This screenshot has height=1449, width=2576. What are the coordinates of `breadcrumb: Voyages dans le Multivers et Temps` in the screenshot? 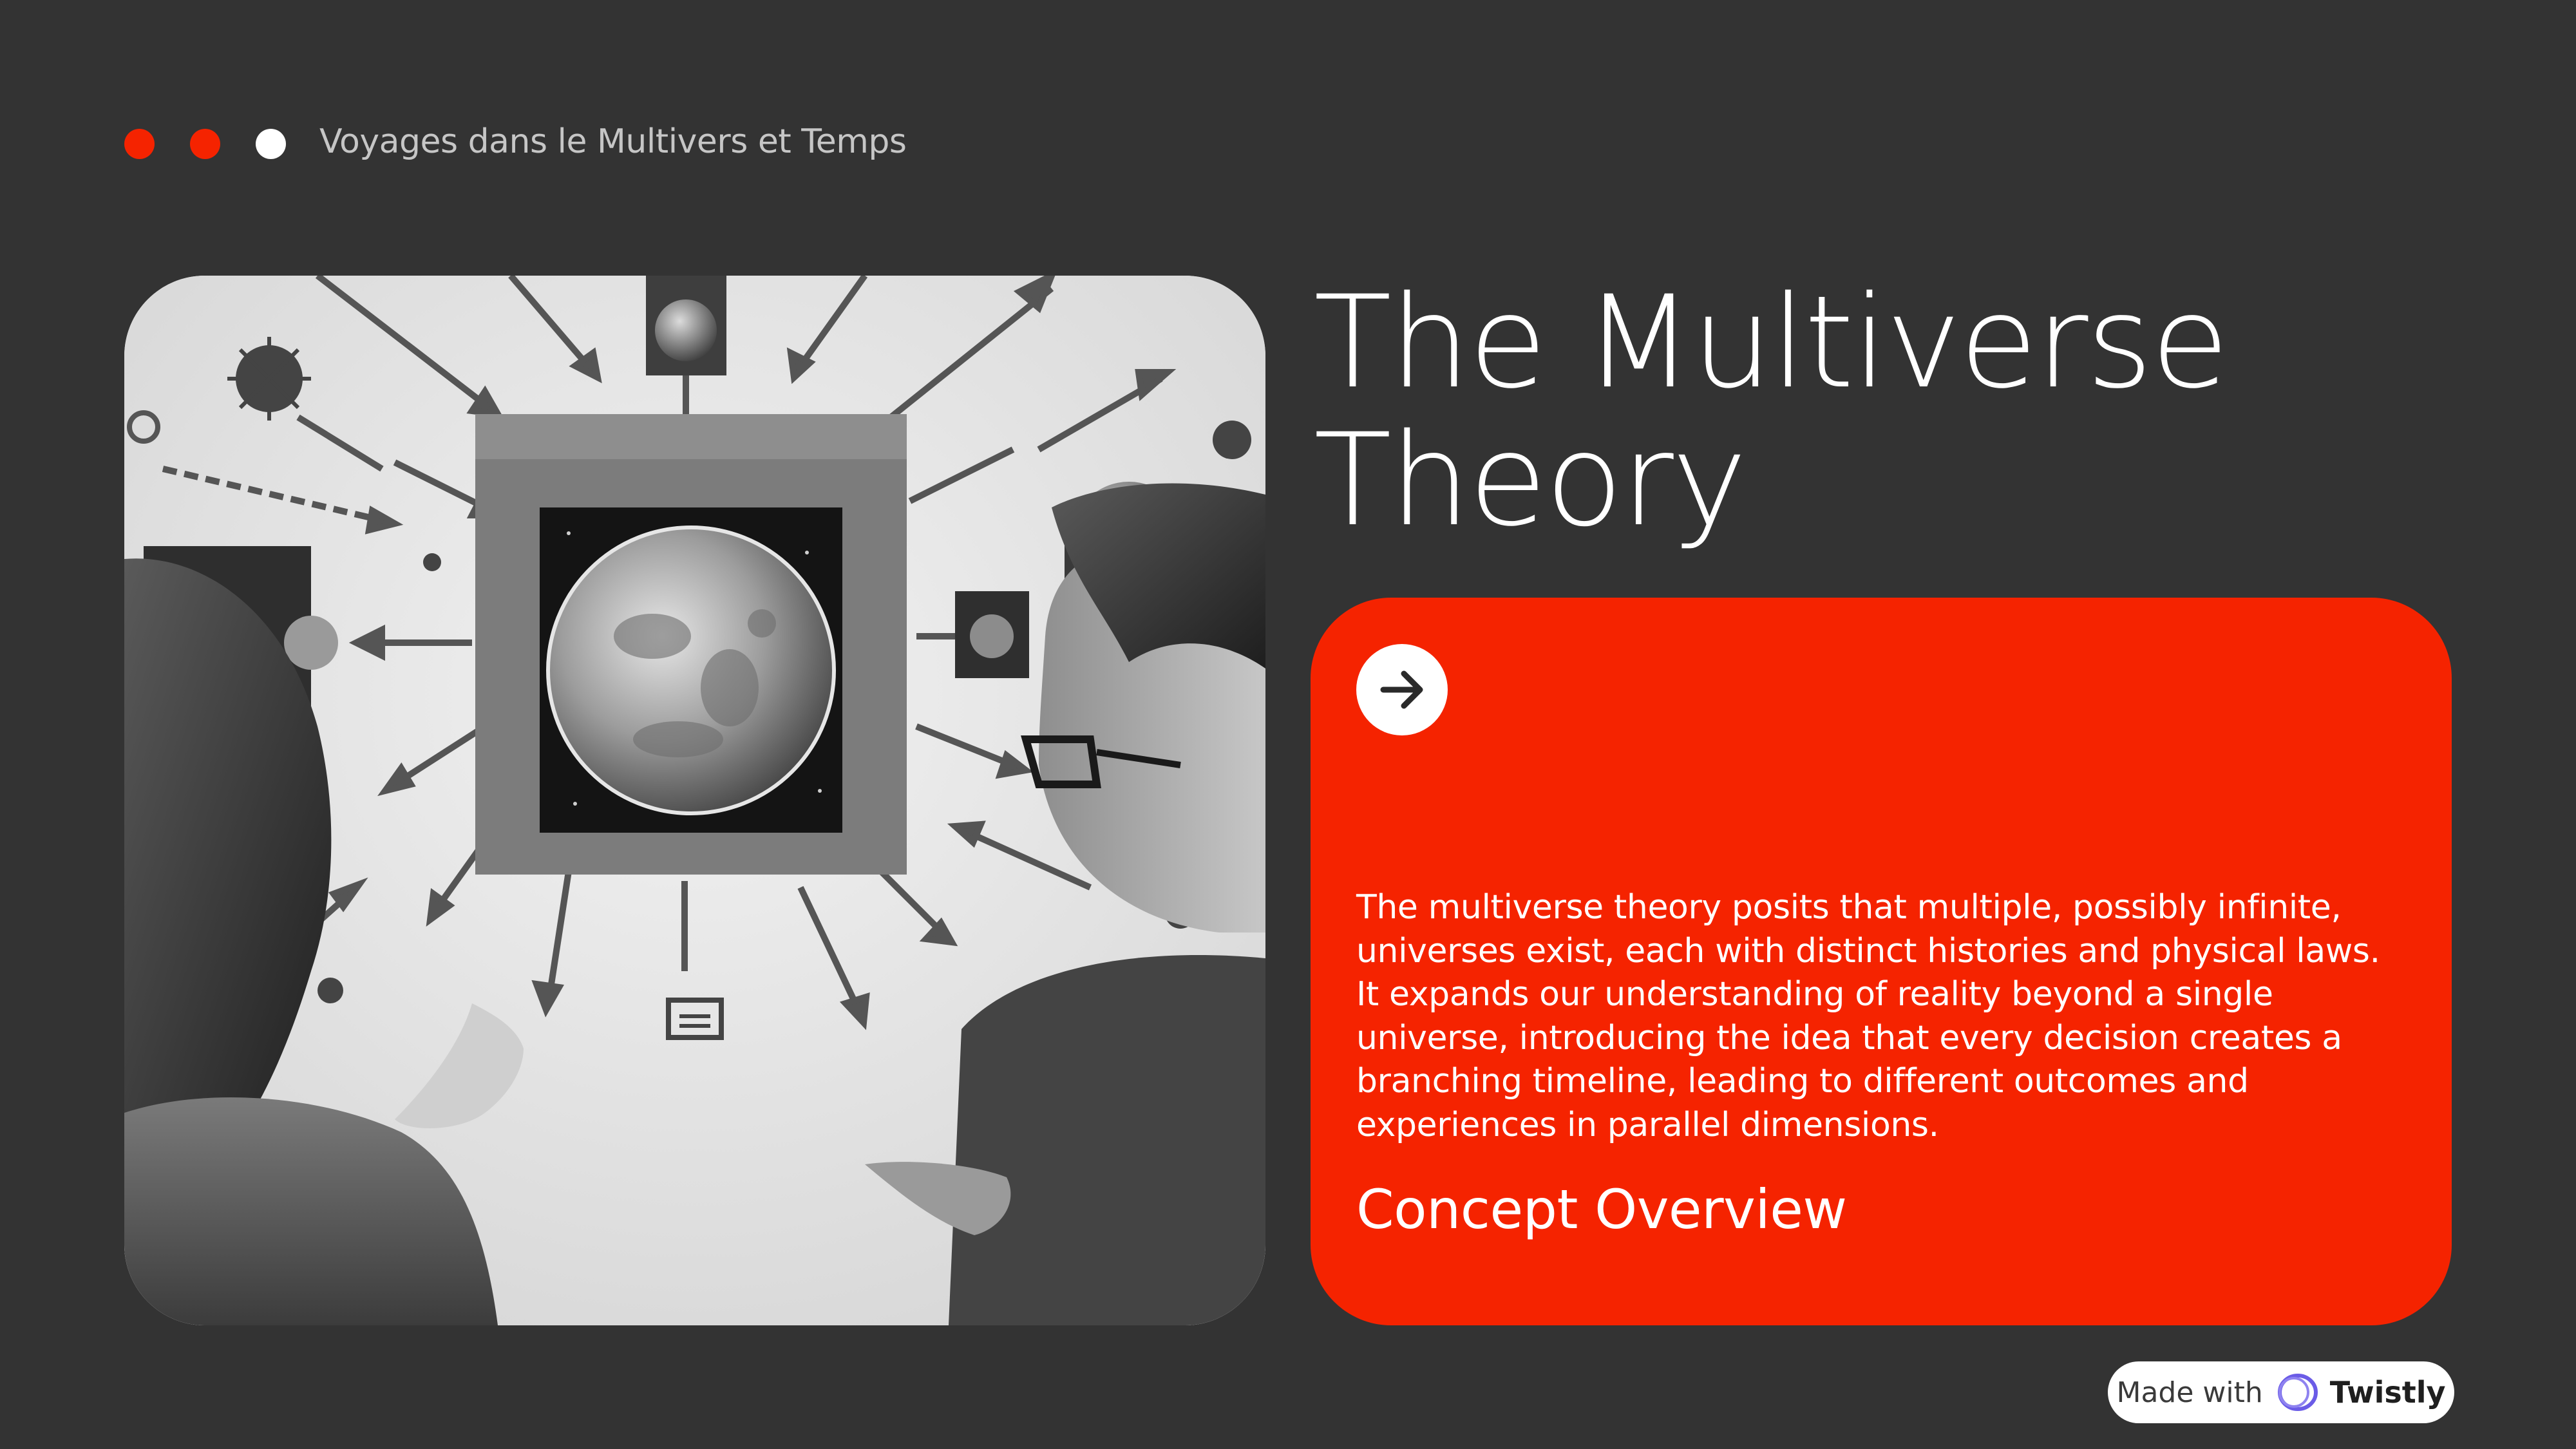 It's located at (613, 141).